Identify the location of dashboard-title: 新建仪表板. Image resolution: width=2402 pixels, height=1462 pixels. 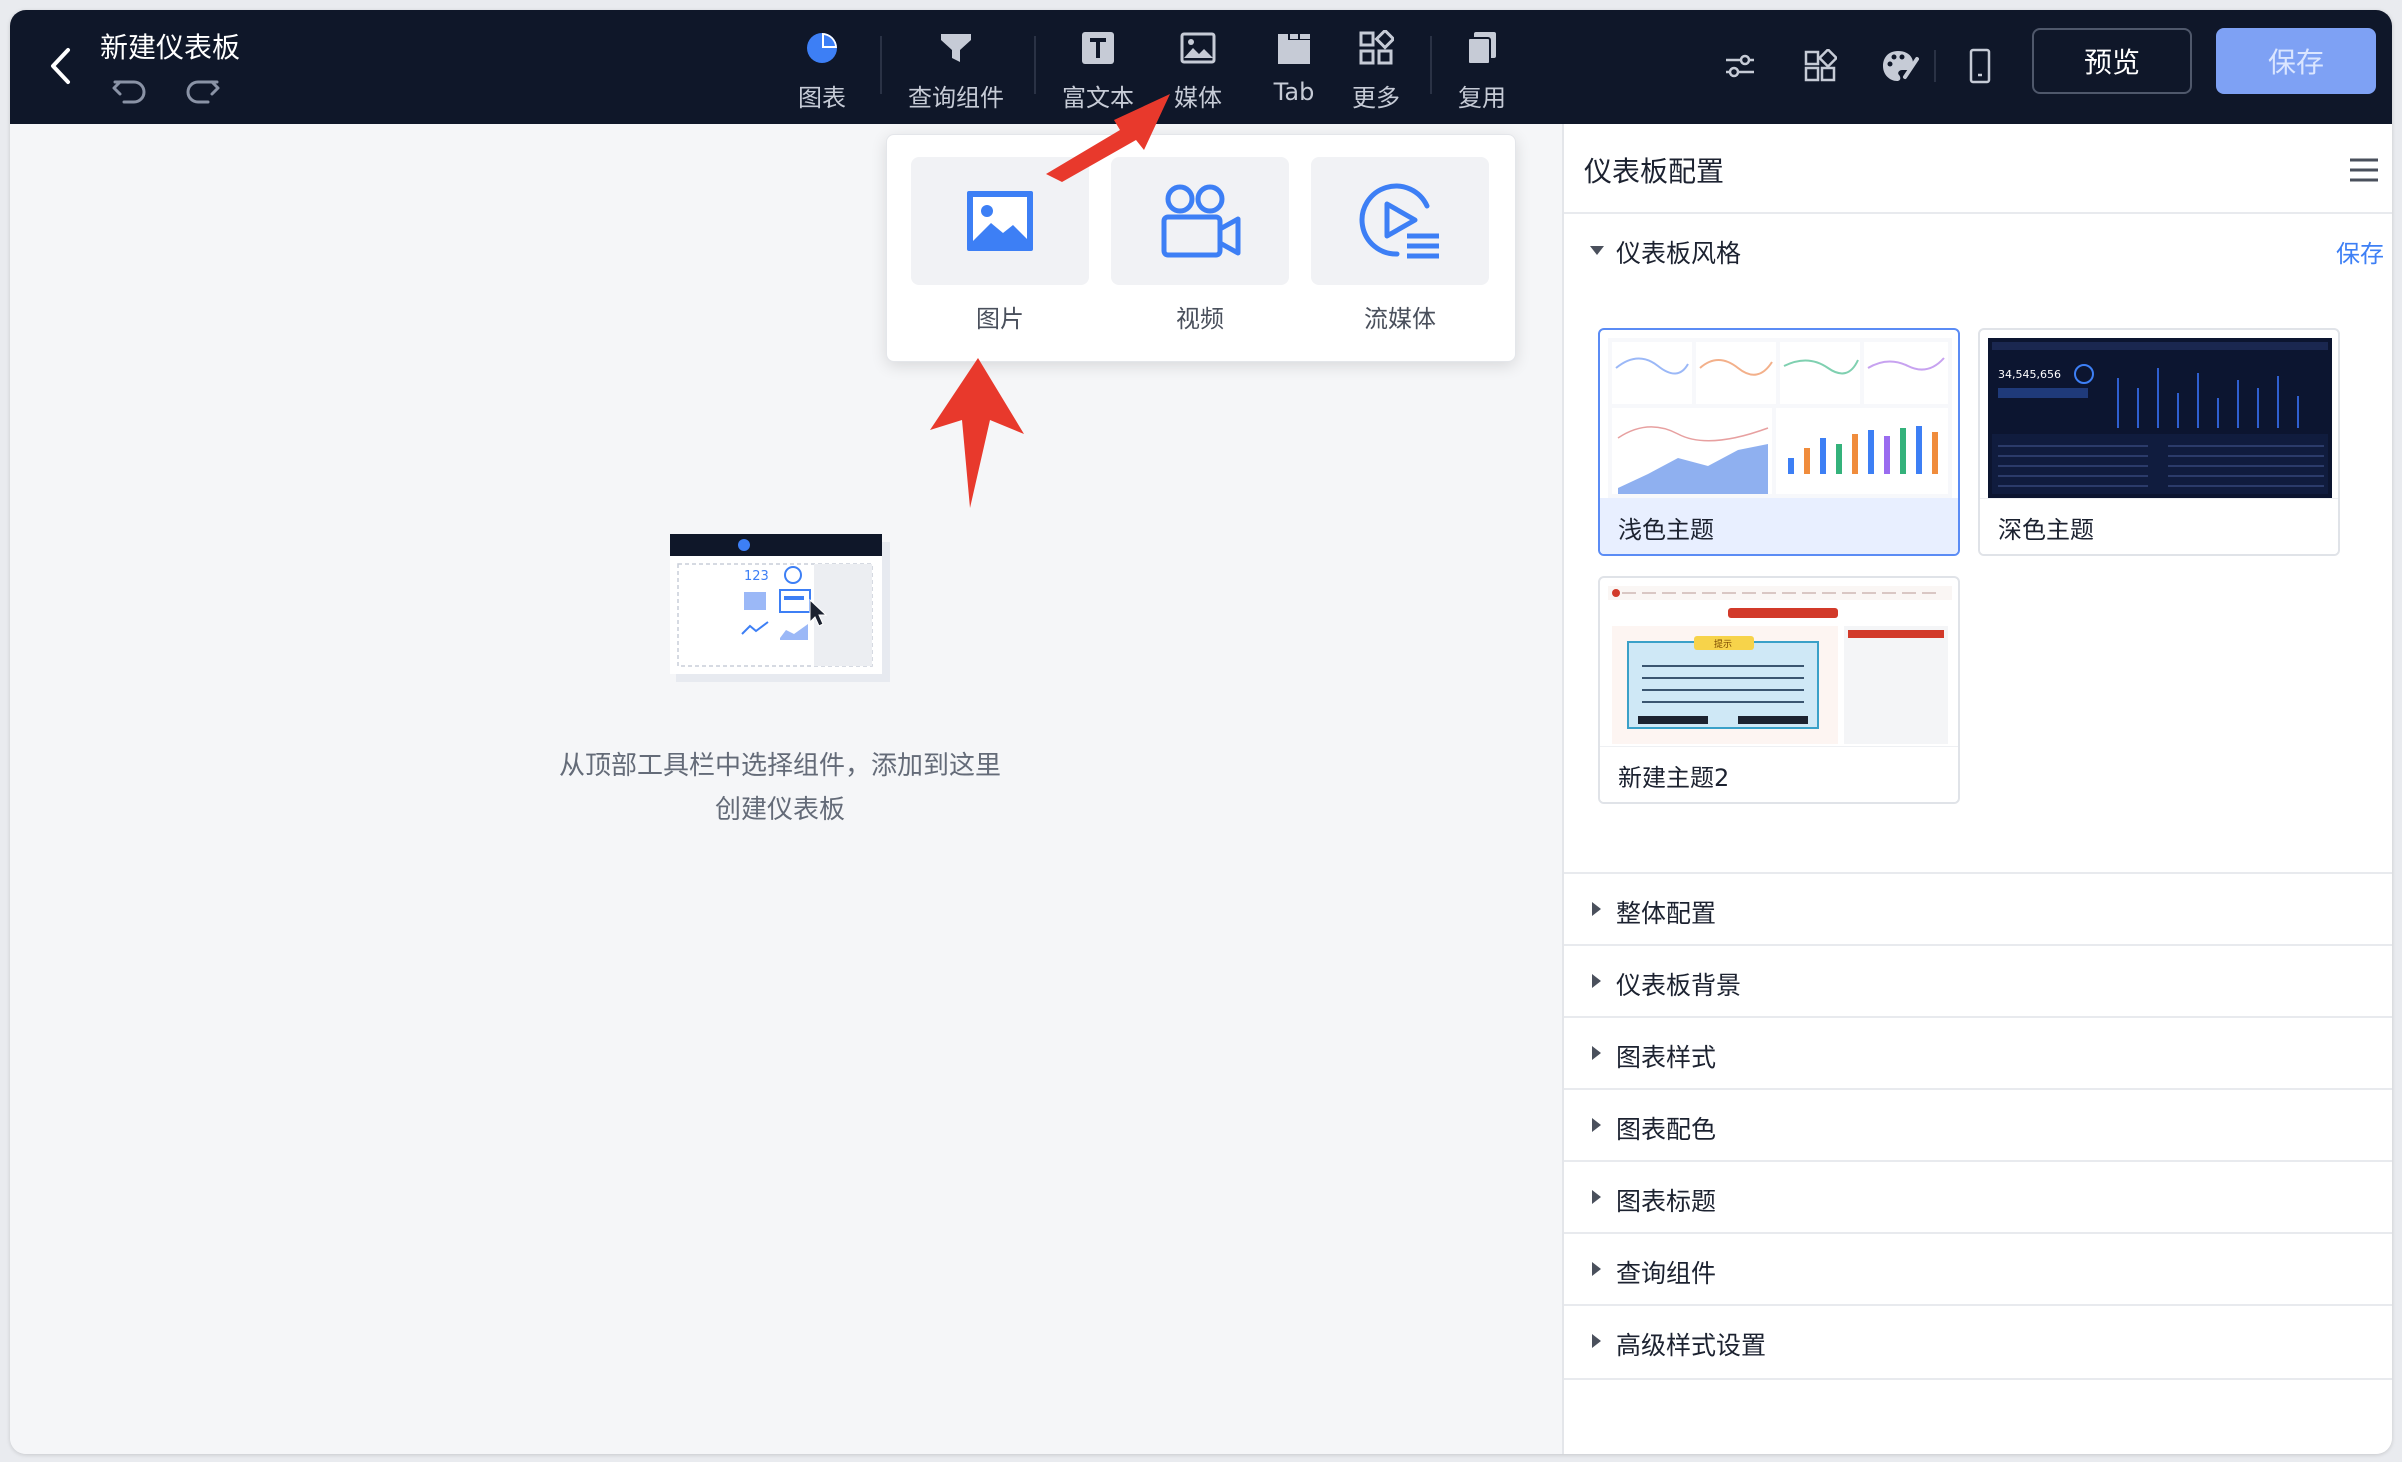
(170, 46).